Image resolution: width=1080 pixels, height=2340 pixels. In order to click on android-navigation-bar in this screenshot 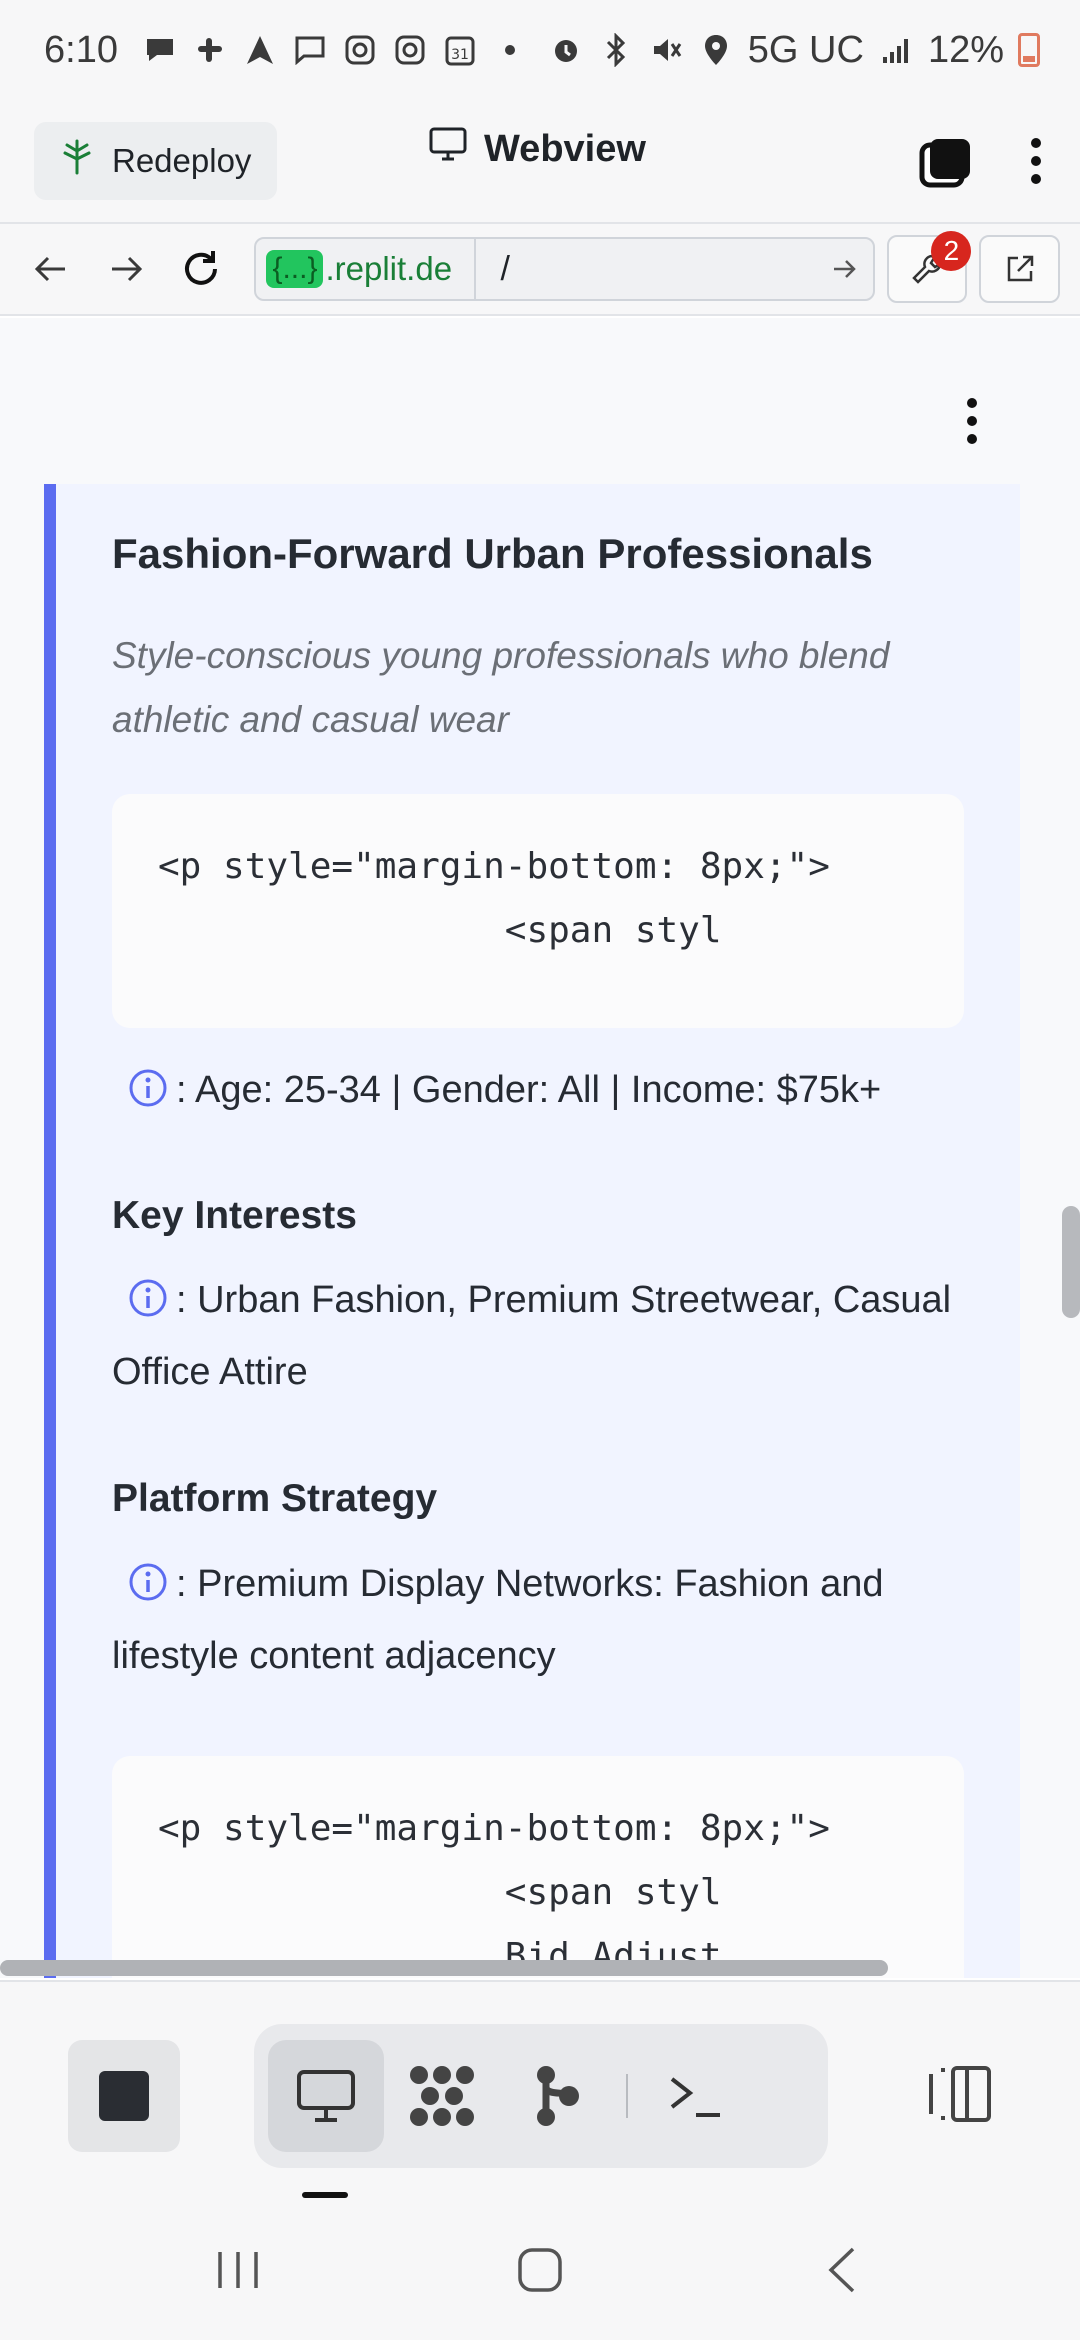, I will do `click(540, 2270)`.